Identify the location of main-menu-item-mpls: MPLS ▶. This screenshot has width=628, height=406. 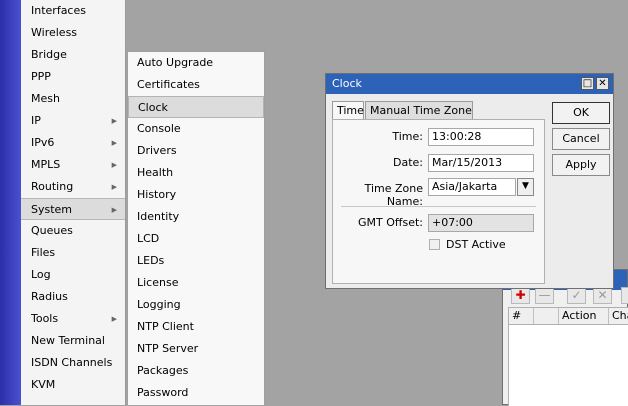
(73, 165).